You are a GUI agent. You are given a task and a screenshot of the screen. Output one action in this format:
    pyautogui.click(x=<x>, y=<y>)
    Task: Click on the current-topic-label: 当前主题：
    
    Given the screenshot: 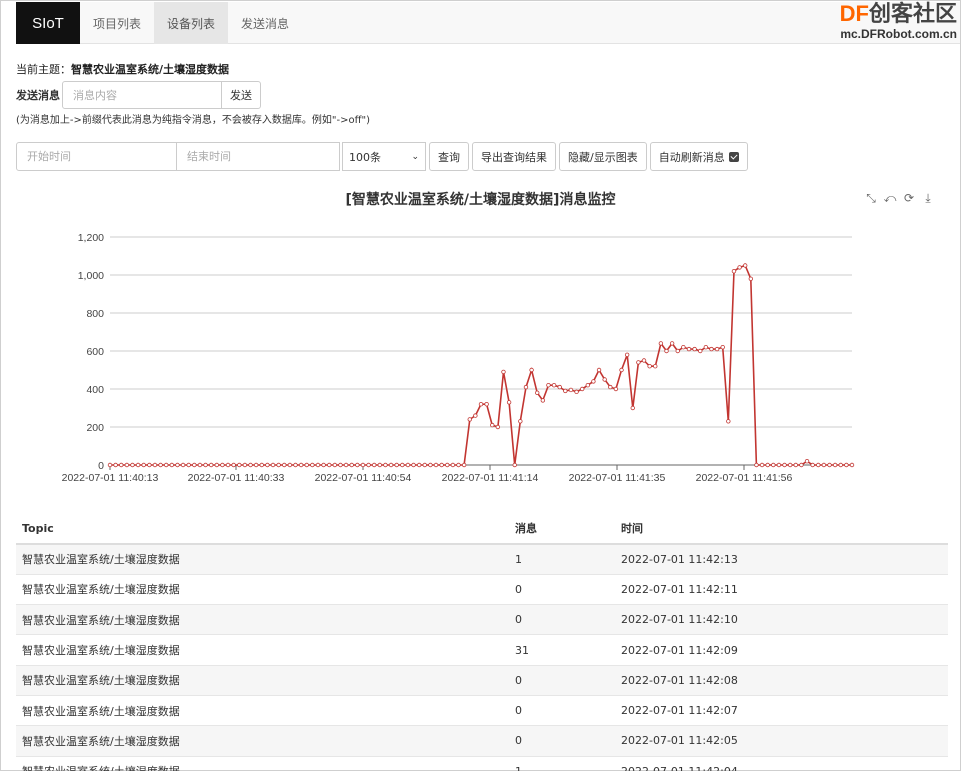 What is the action you would take?
    pyautogui.click(x=43, y=69)
    